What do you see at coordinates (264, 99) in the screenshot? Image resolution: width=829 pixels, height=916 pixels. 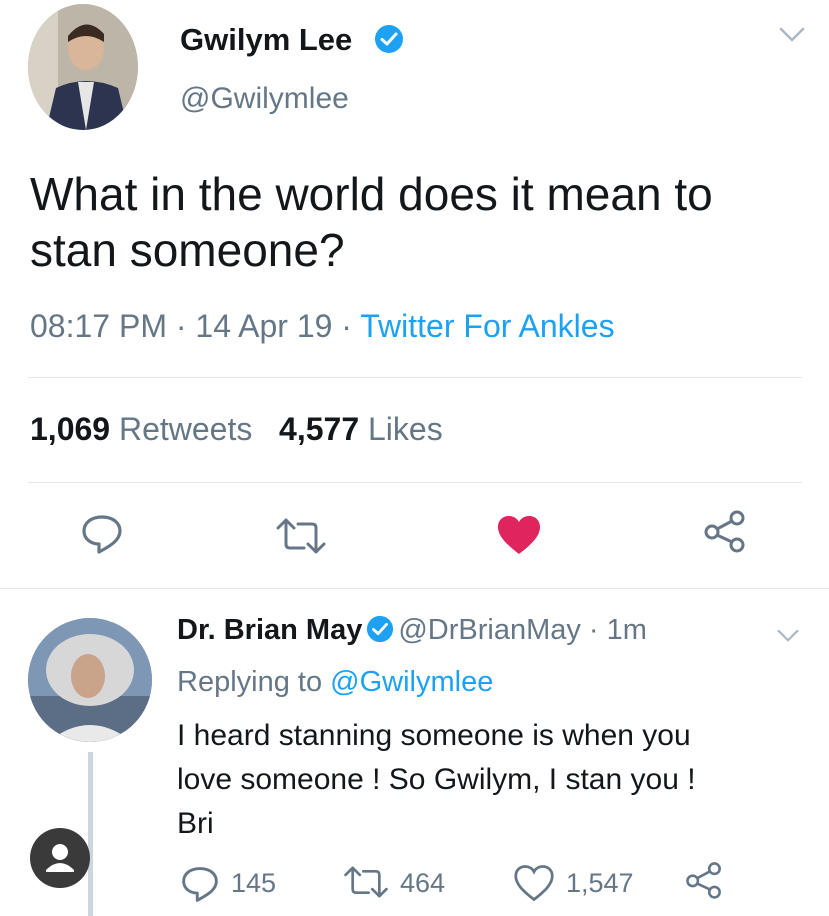 I see `author-handle: @Gwilymlee` at bounding box center [264, 99].